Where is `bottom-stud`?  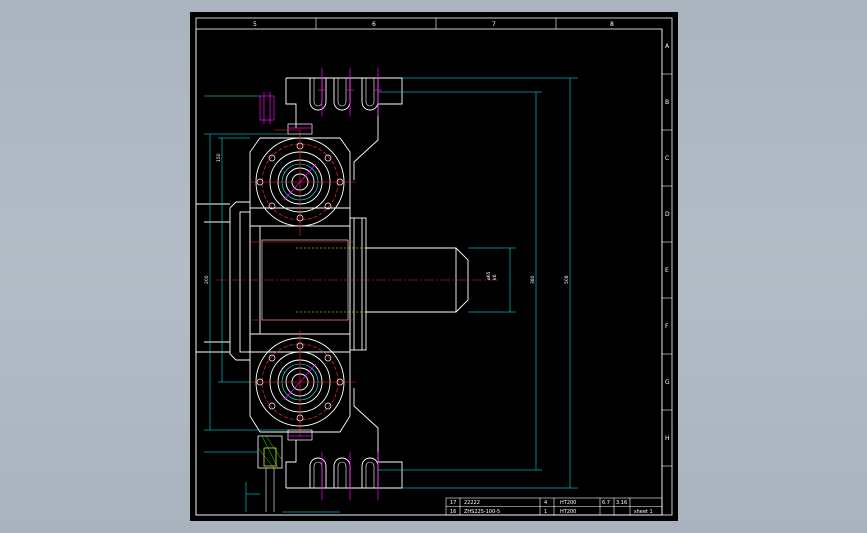
bottom-stud is located at coordinates (270, 473).